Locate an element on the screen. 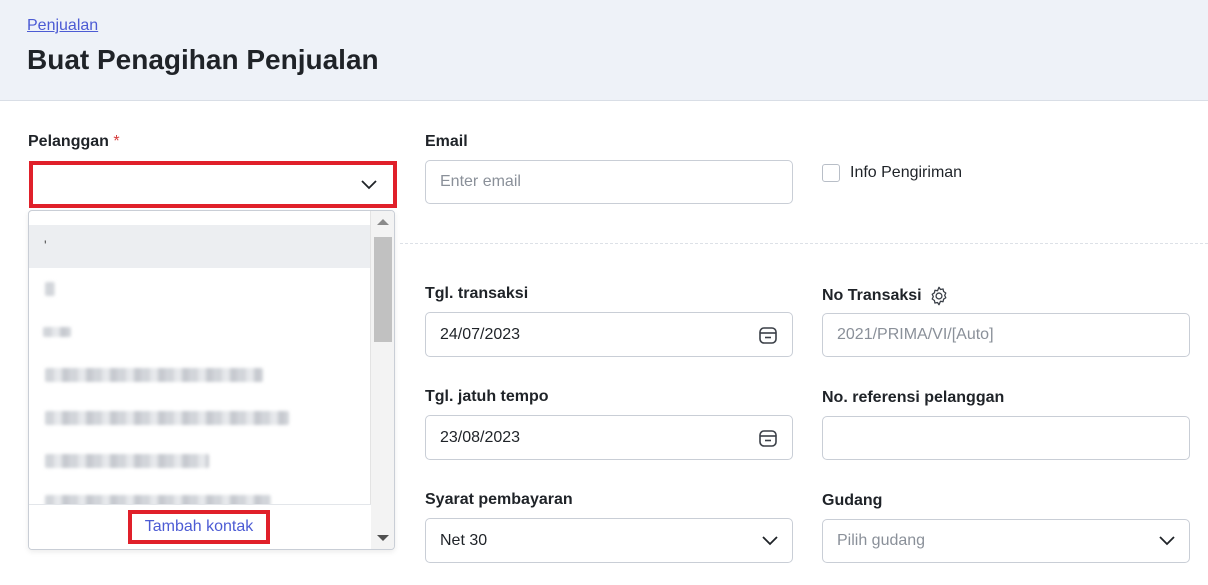  warehouse-placeholder: Pilih gudang is located at coordinates (881, 540).